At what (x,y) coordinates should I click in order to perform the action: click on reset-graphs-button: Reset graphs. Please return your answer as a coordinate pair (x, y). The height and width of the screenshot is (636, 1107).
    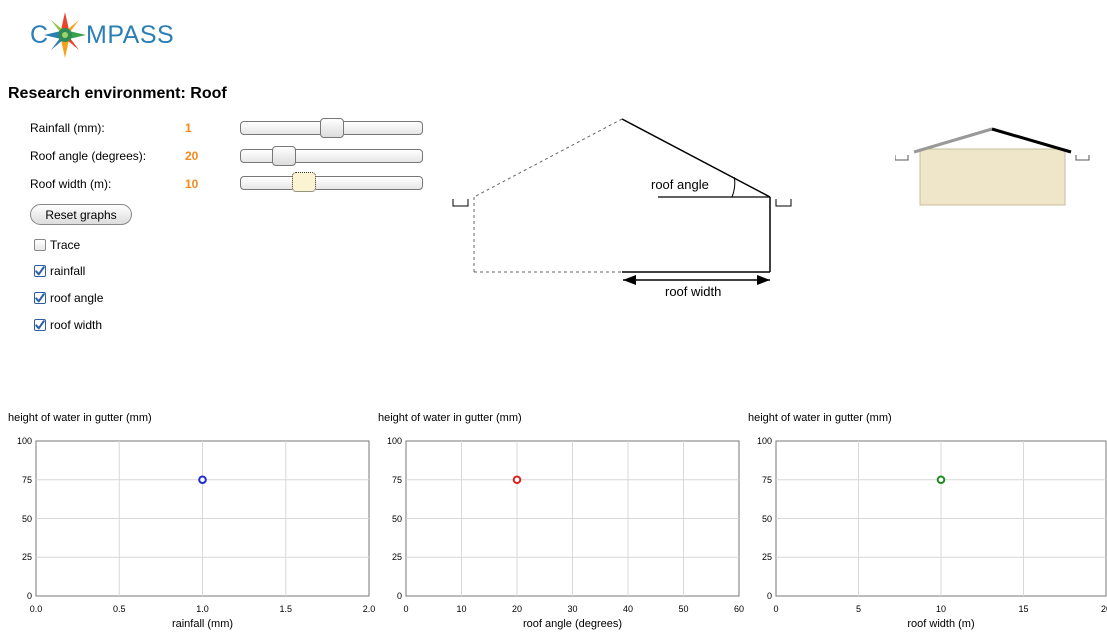
    Looking at the image, I should click on (81, 214).